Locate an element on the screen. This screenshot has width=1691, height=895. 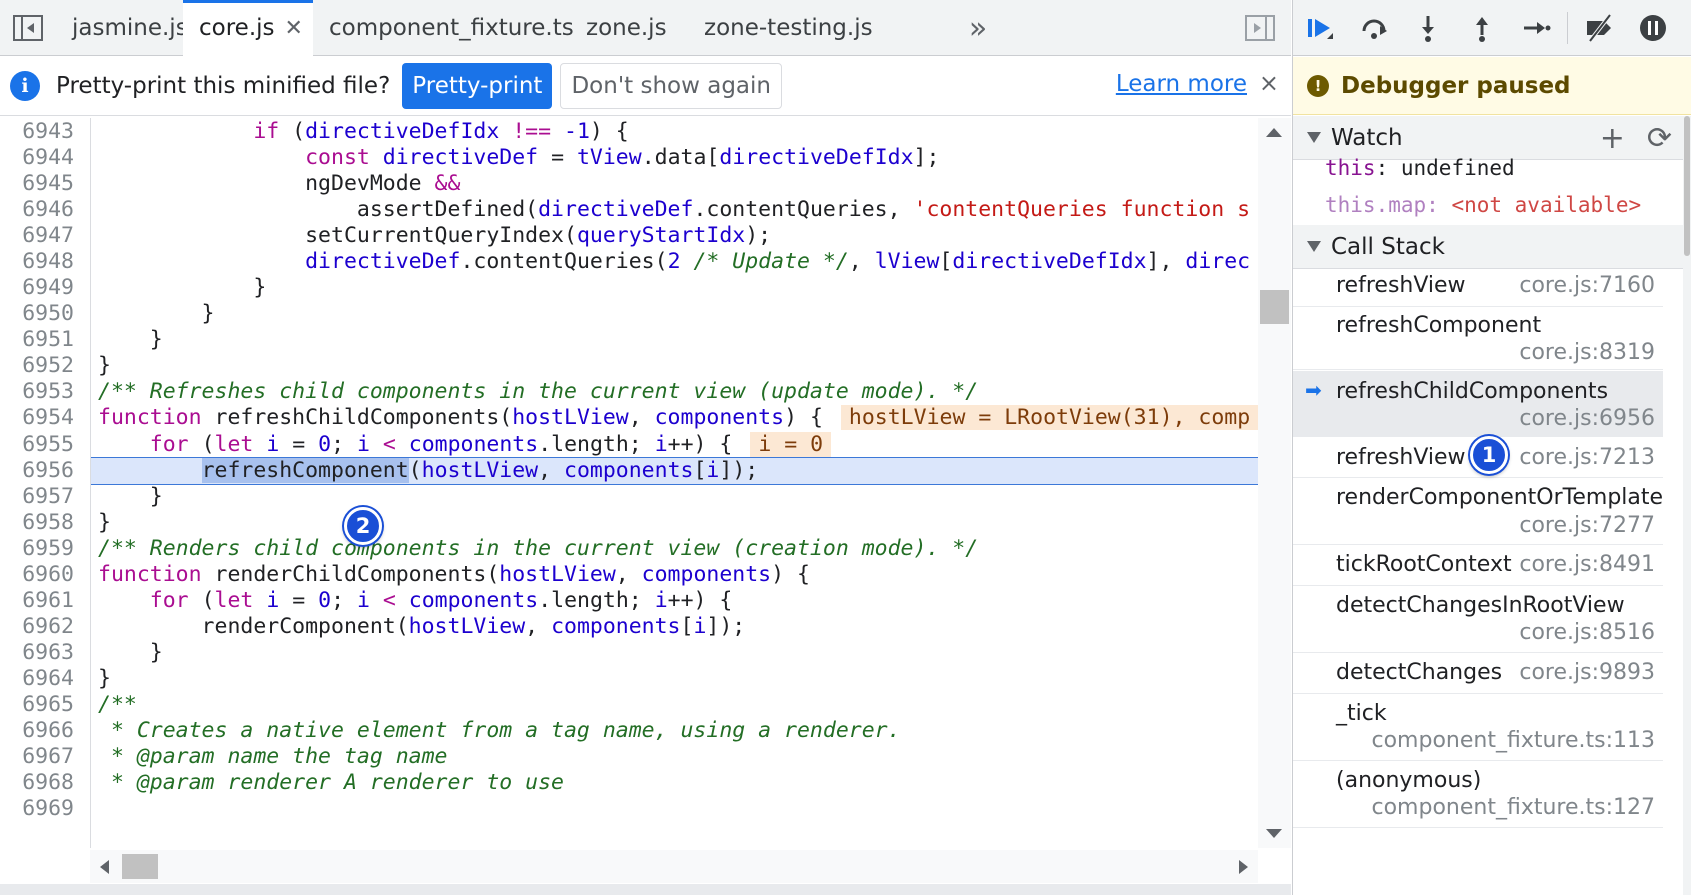
frame-function: refreshView is located at coordinates (1401, 285).